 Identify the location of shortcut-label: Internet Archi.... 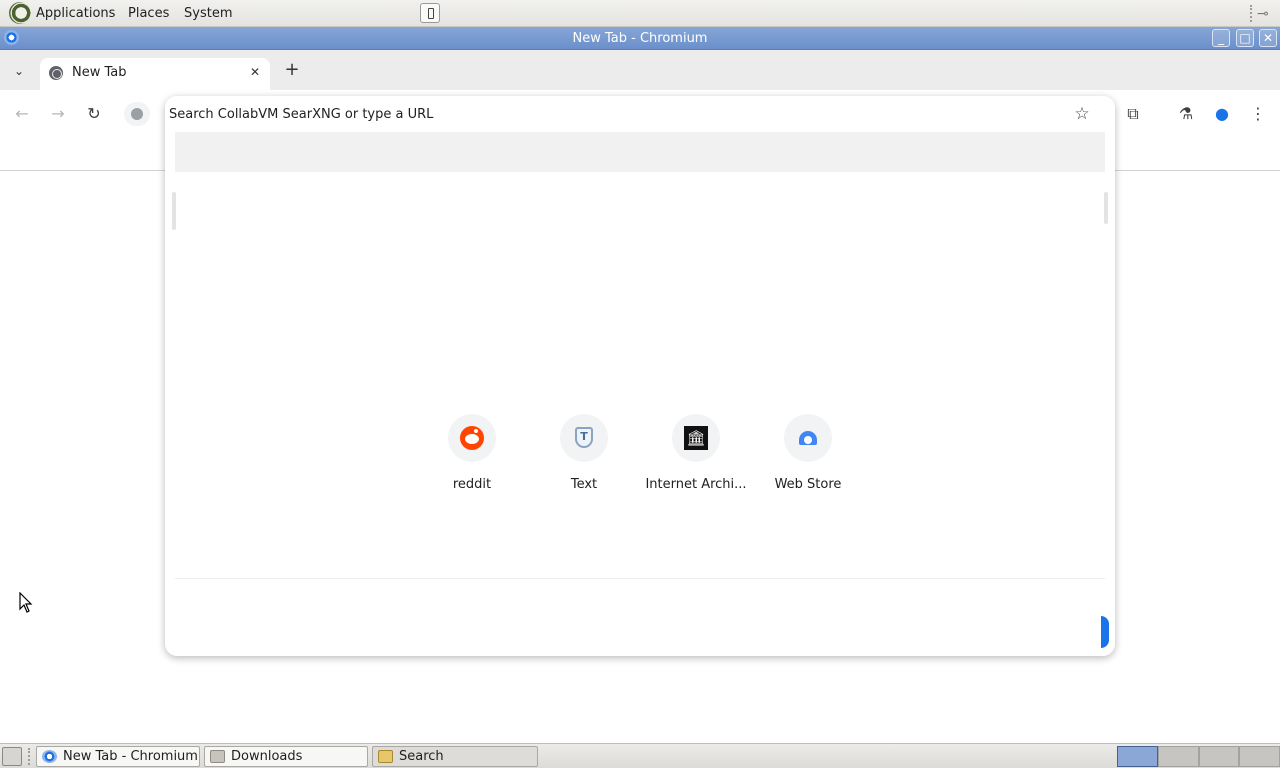
(696, 484).